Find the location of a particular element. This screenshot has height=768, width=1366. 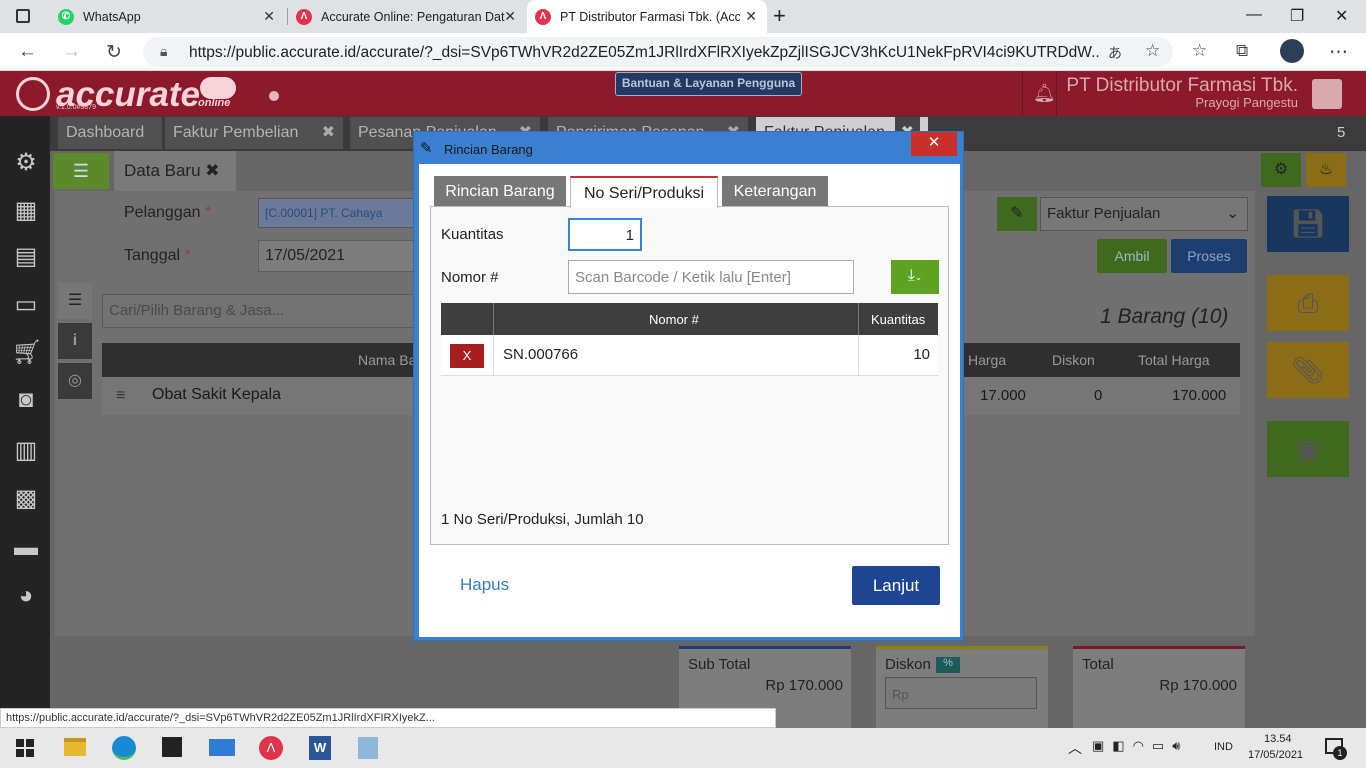

tools-button: ▣ is located at coordinates (1308, 449).